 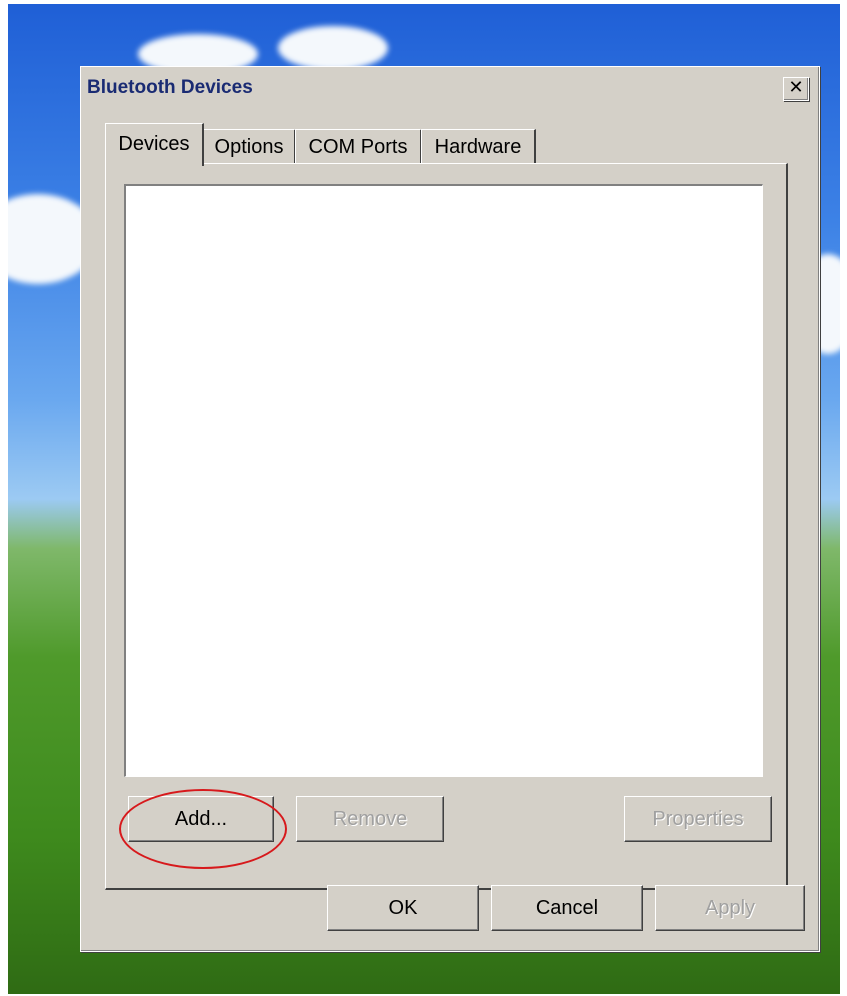 I want to click on apply-button-label: Apply, so click(x=730, y=908).